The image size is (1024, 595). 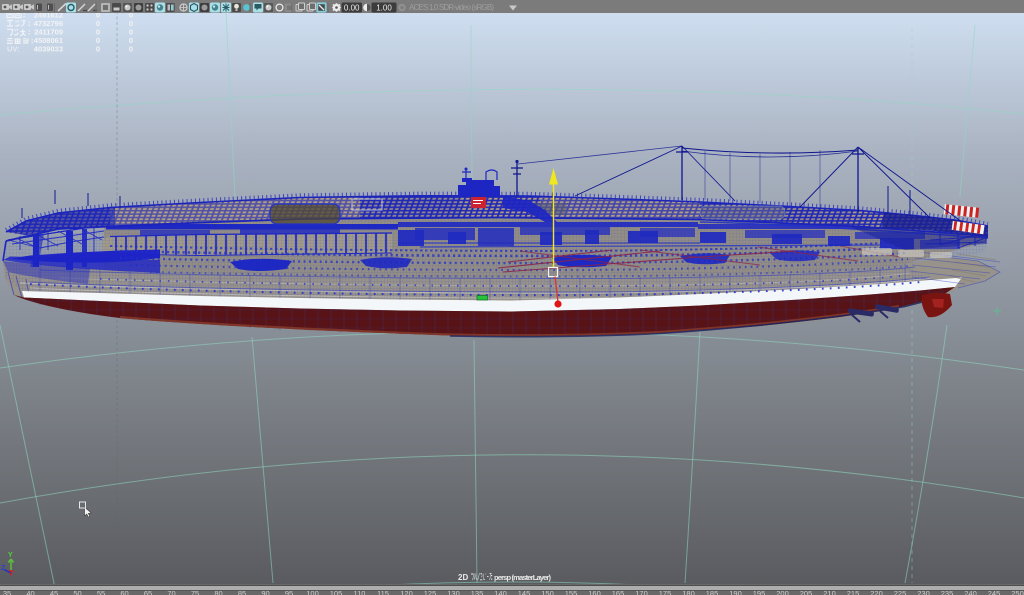 I want to click on svg-text: 4039033, so click(x=48, y=49).